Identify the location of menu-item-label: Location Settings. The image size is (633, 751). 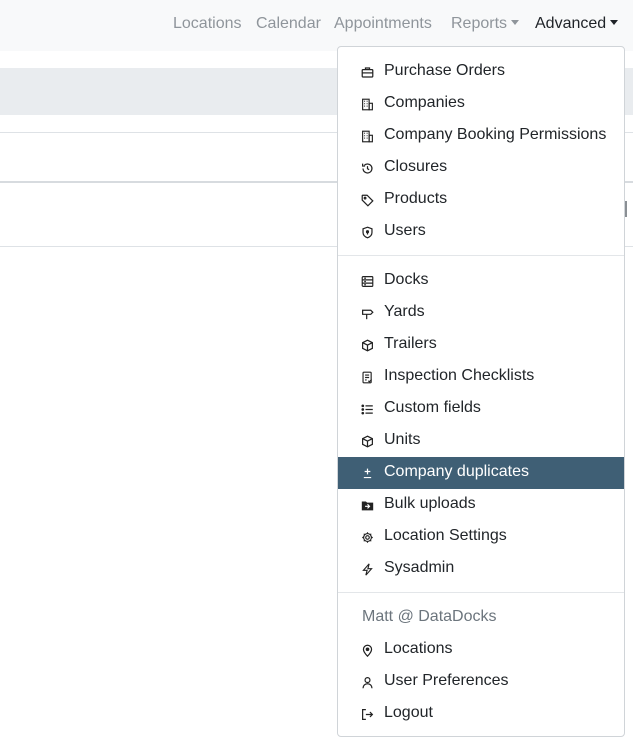
(445, 535).